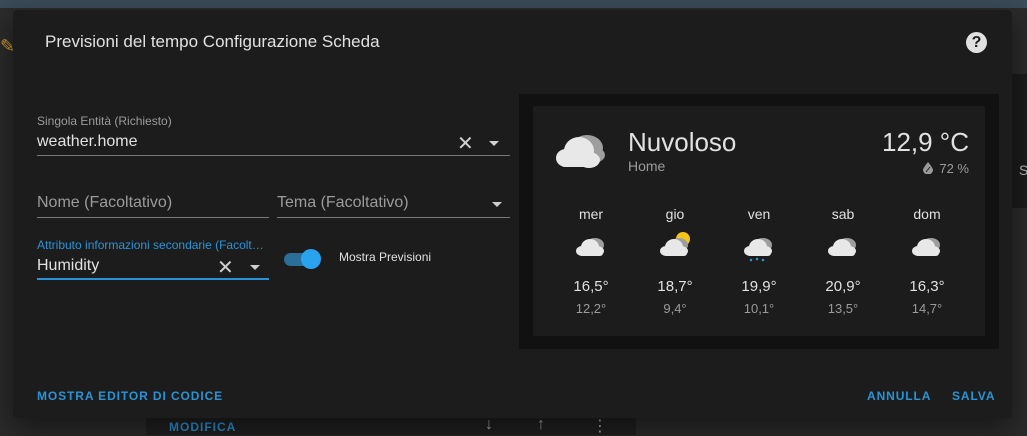 The width and height of the screenshot is (1027, 436). Describe the element at coordinates (1019, 141) in the screenshot. I see `background-panel` at that location.